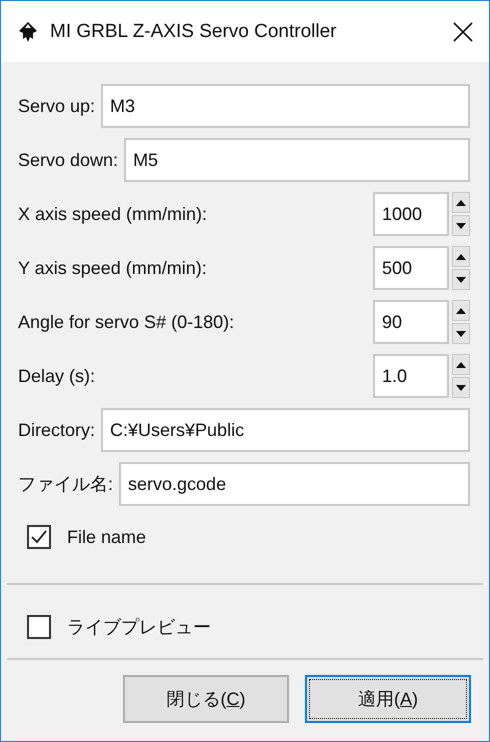 Image resolution: width=490 pixels, height=742 pixels. What do you see at coordinates (285, 430) in the screenshot?
I see `input-field: C:¥Users¥Public` at bounding box center [285, 430].